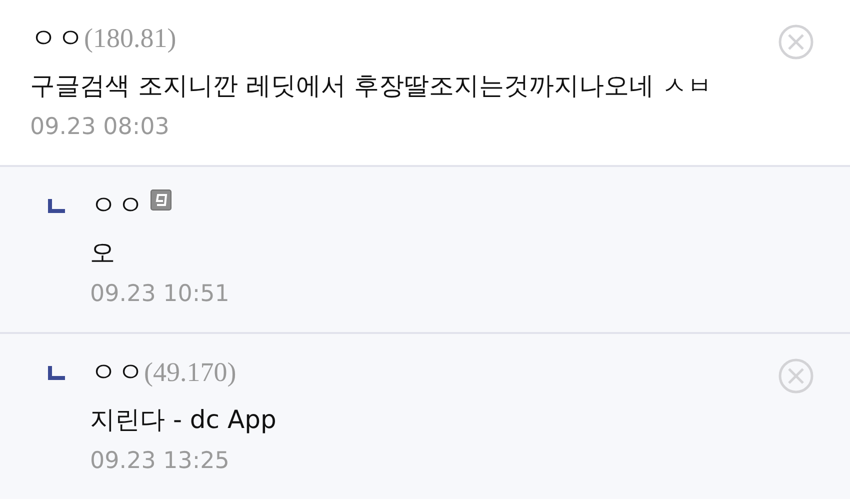 This screenshot has width=850, height=501. I want to click on comment-time: 09.23 10:51, so click(160, 294).